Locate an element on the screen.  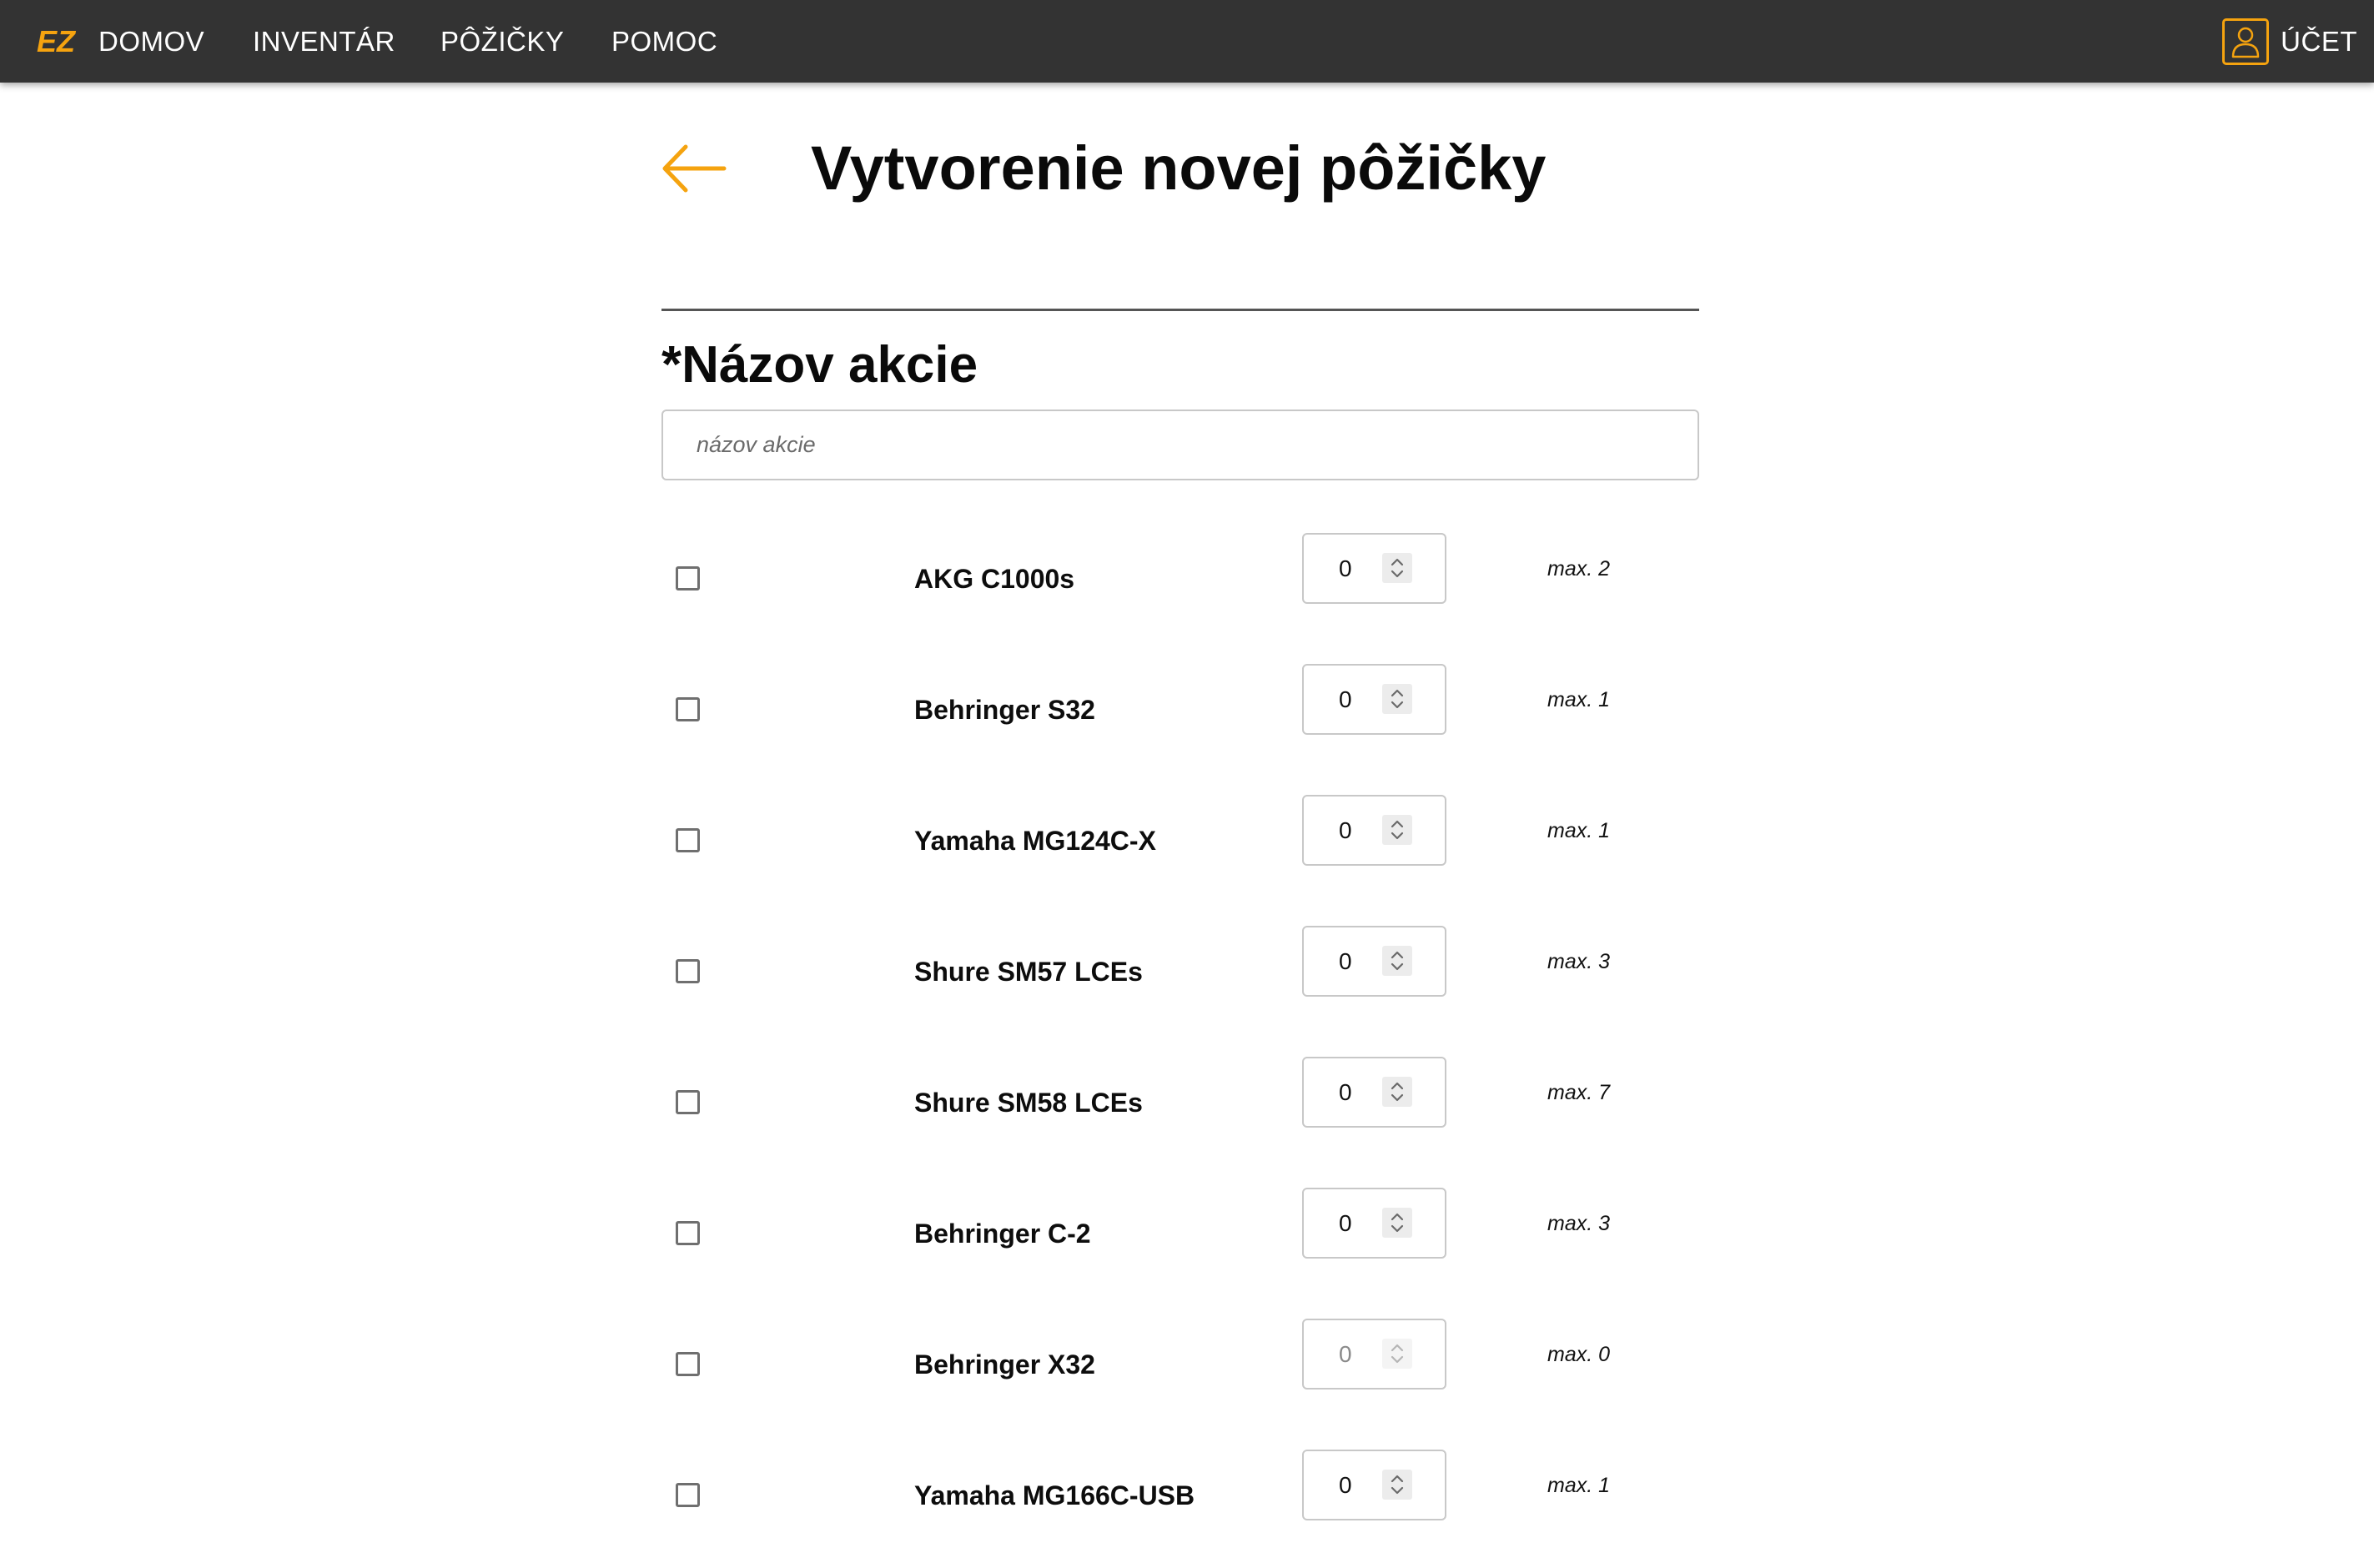
section-divider is located at coordinates (1180, 310).